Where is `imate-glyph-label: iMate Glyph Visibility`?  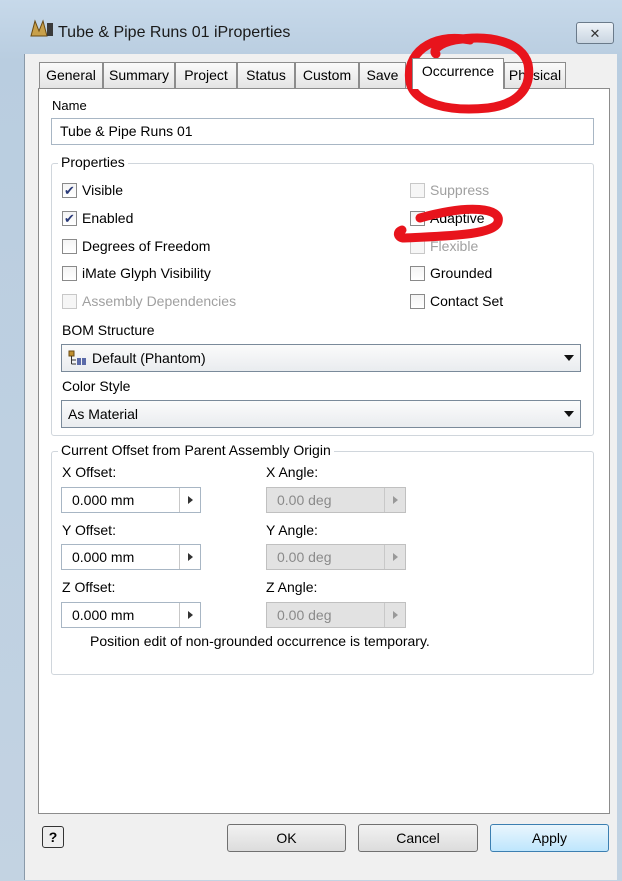 imate-glyph-label: iMate Glyph Visibility is located at coordinates (146, 273).